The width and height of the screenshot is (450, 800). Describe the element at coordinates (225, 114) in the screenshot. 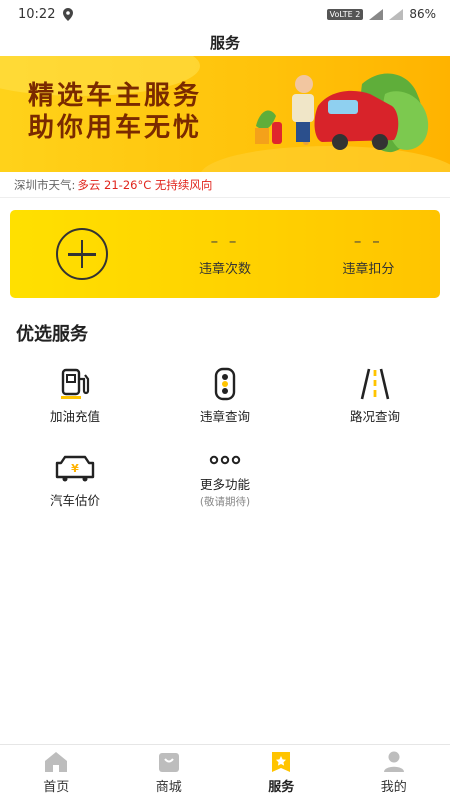

I see `promo-banner: 精选车主服务 助你用车无忧` at that location.